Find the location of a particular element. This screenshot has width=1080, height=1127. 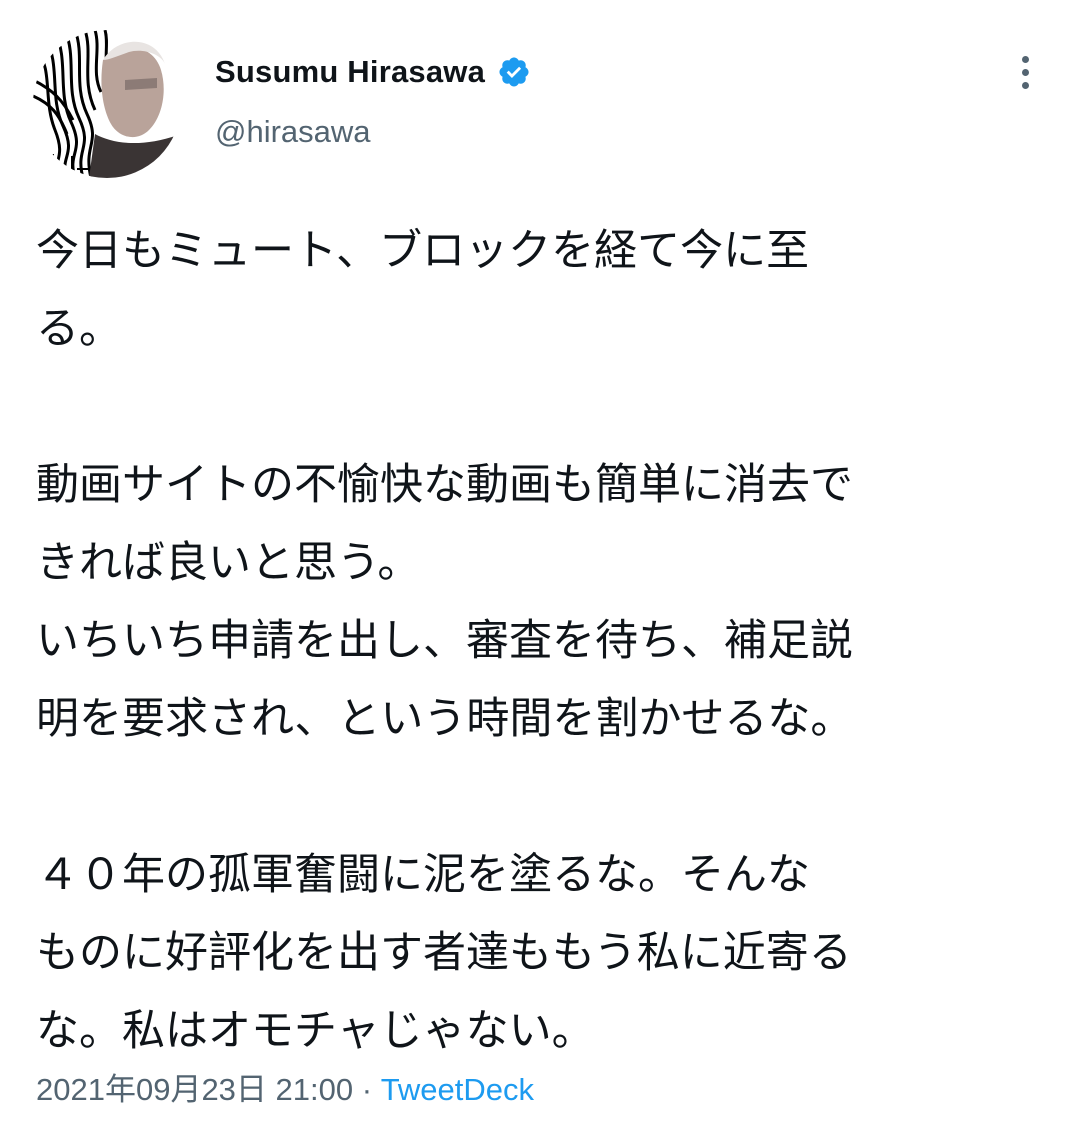

tweet-line: いちいち申請を出し、審査を待ち、補足説 is located at coordinates (444, 641).